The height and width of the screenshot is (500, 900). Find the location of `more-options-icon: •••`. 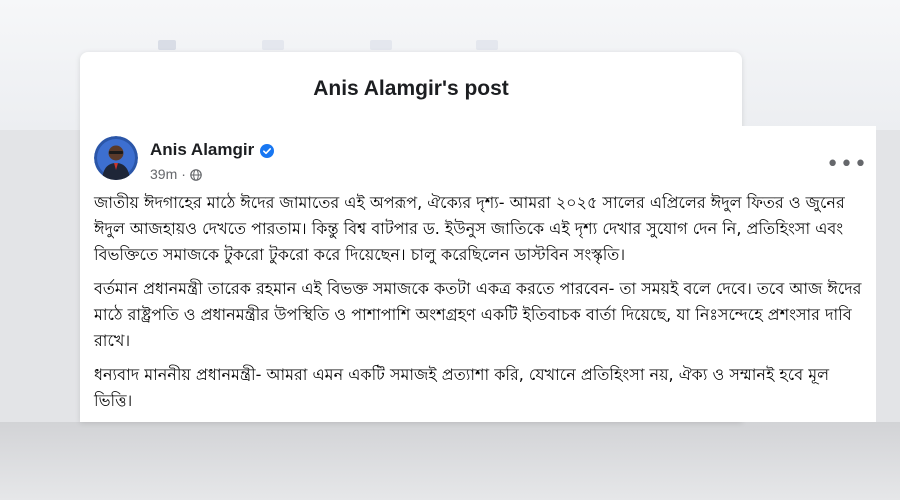

more-options-icon: ••• is located at coordinates (847, 165).